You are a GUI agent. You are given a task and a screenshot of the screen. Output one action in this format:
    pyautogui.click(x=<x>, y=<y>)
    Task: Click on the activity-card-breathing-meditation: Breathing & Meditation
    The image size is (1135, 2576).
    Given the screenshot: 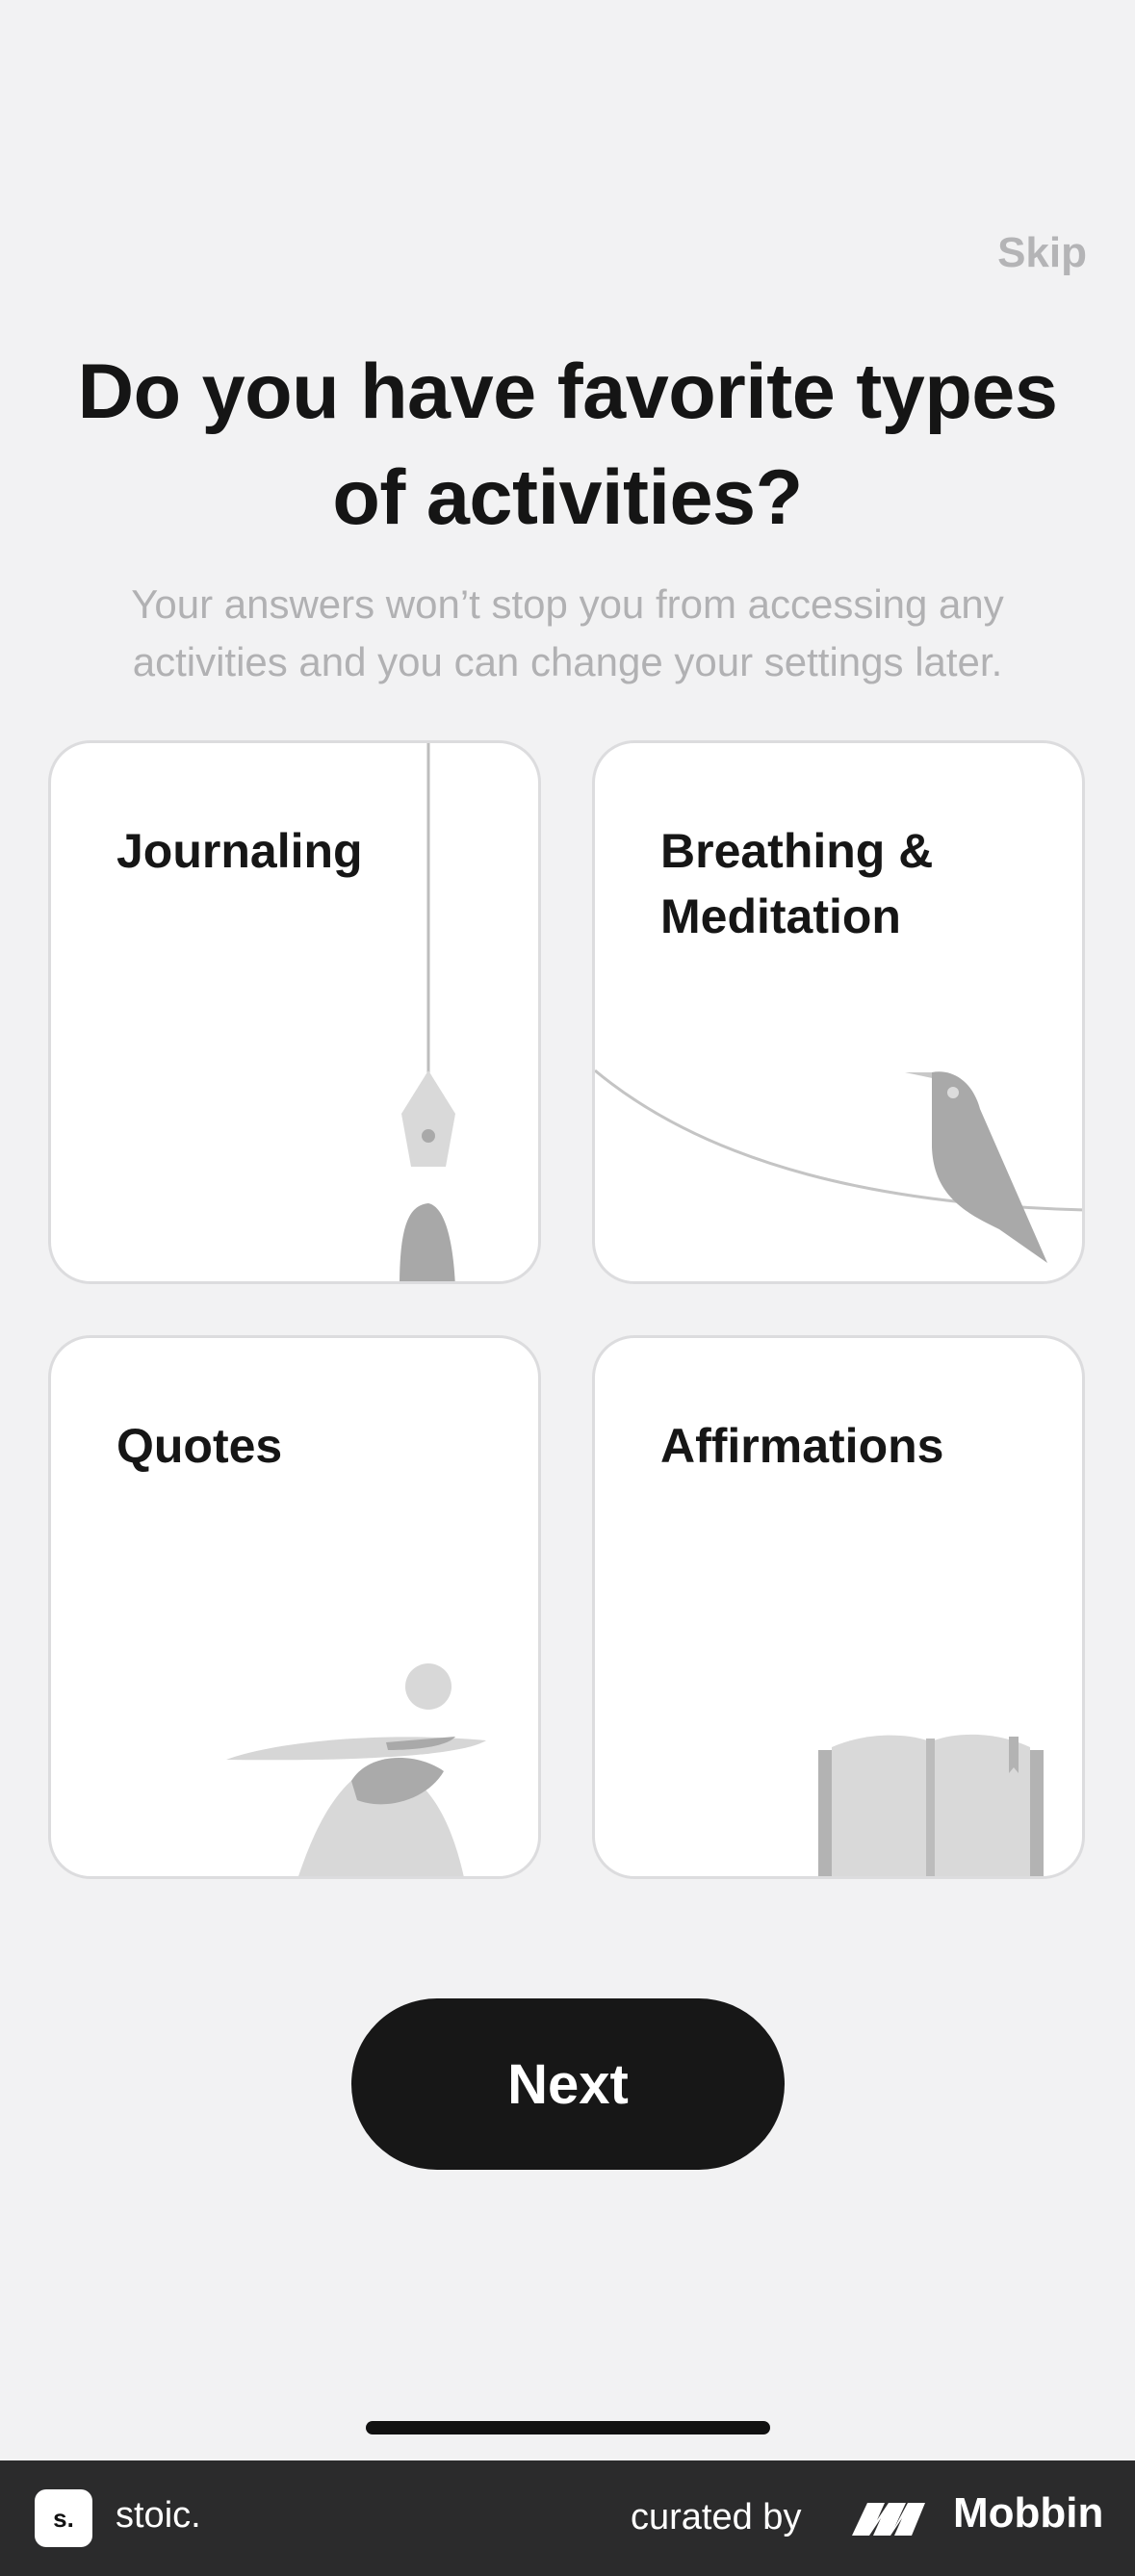 What is the action you would take?
    pyautogui.click(x=838, y=1012)
    